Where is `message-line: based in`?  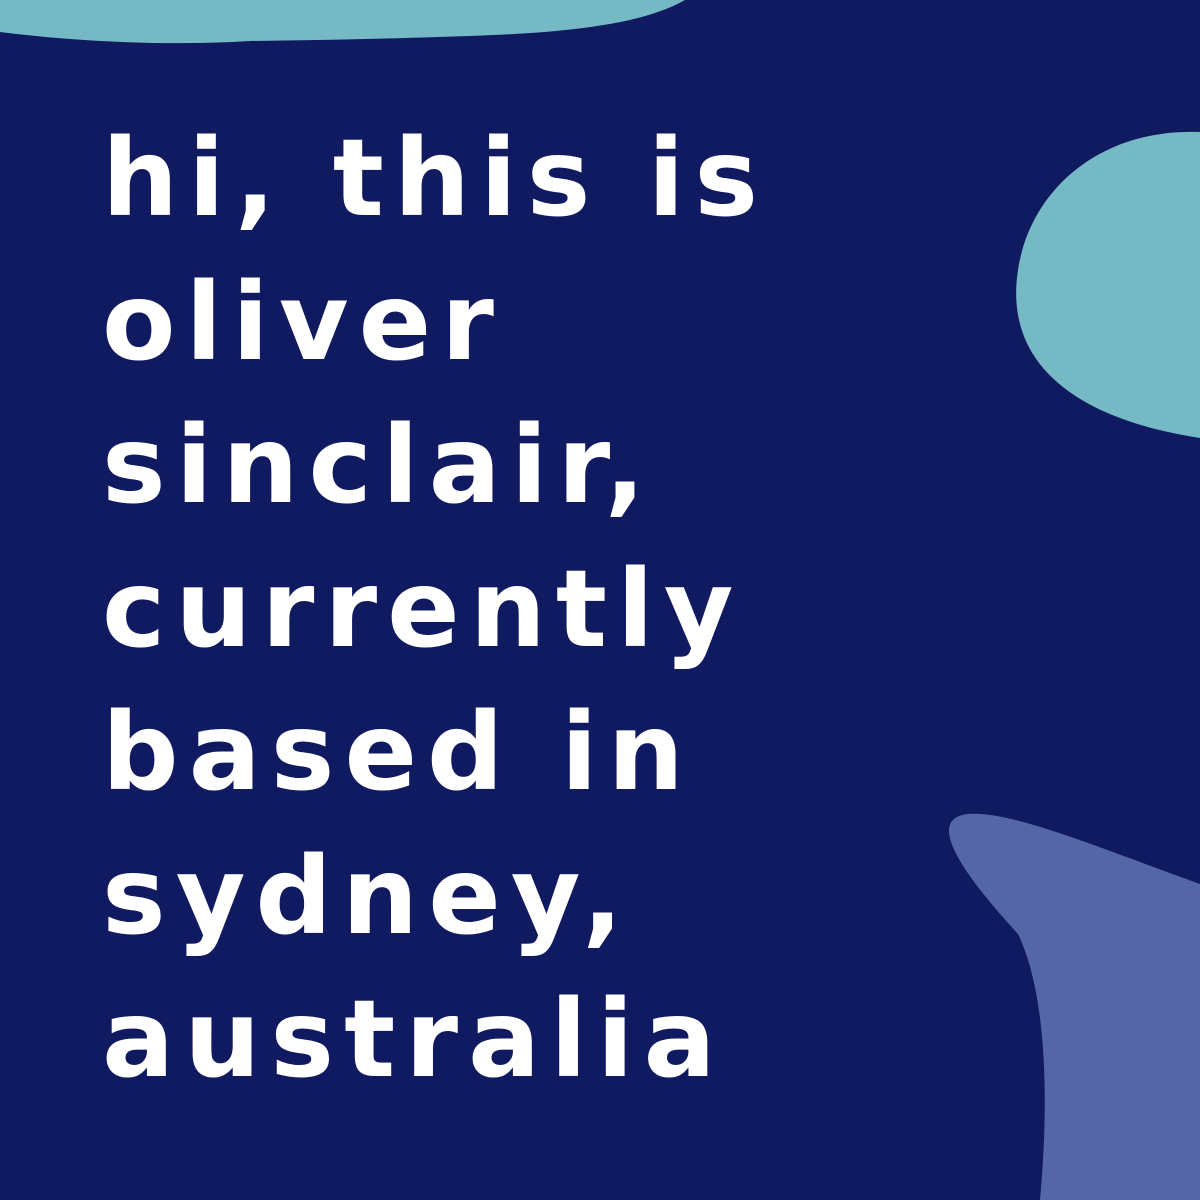 message-line: based in is located at coordinates (398, 753).